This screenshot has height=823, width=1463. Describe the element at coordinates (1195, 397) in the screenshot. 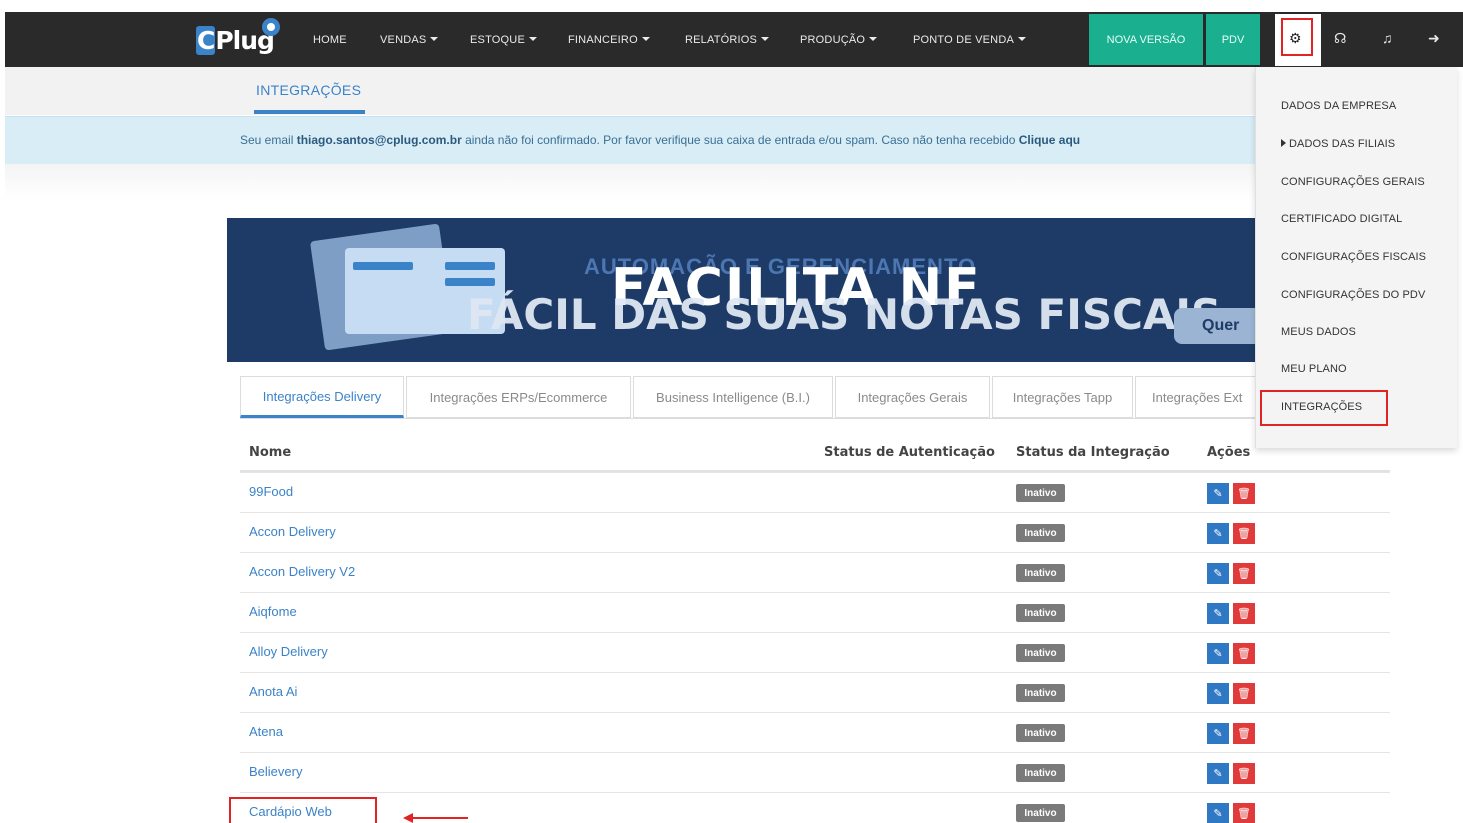

I see `tab-integracoes-ext: Integrações Ext` at that location.